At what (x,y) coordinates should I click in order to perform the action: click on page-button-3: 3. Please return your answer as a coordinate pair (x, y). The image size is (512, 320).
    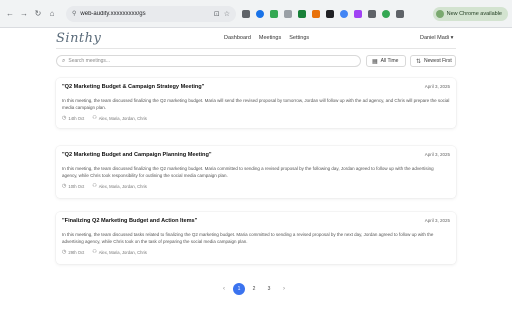
    Looking at the image, I should click on (269, 289).